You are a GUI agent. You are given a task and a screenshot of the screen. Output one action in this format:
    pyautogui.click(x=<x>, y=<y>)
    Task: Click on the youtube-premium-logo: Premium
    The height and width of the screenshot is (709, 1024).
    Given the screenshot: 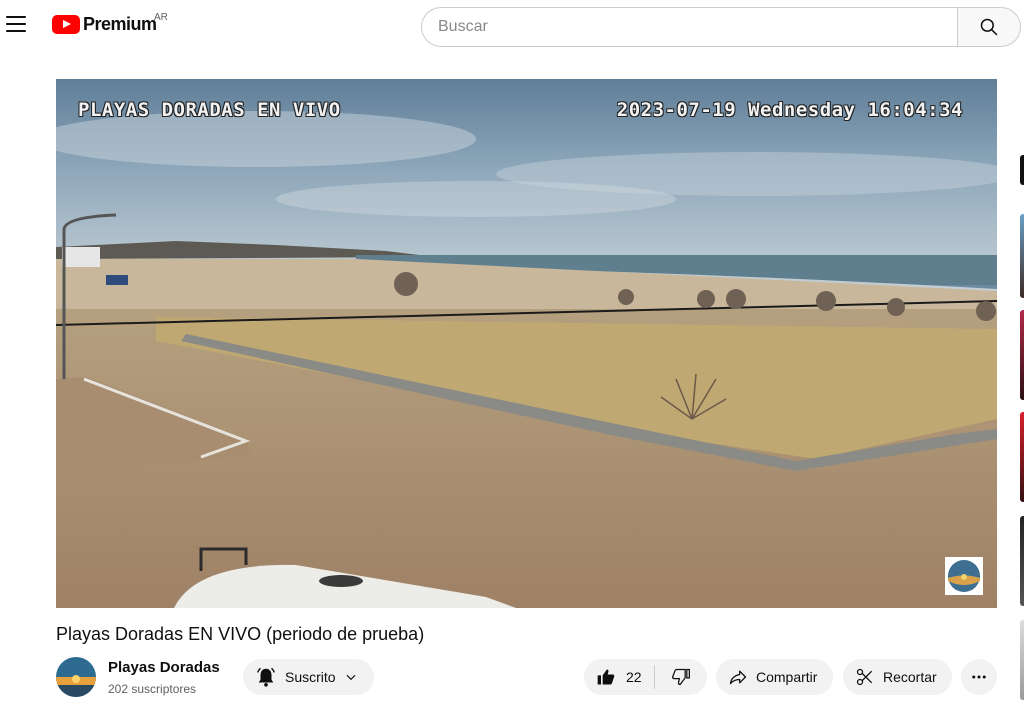 What is the action you would take?
    pyautogui.click(x=104, y=24)
    